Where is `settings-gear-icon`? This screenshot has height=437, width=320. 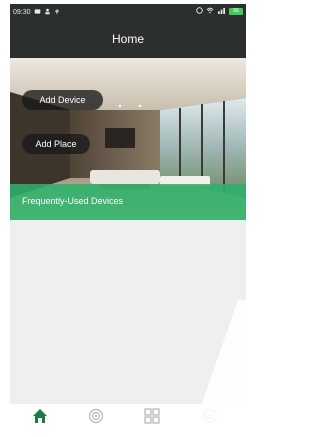
settings-gear-icon is located at coordinates (210, 418).